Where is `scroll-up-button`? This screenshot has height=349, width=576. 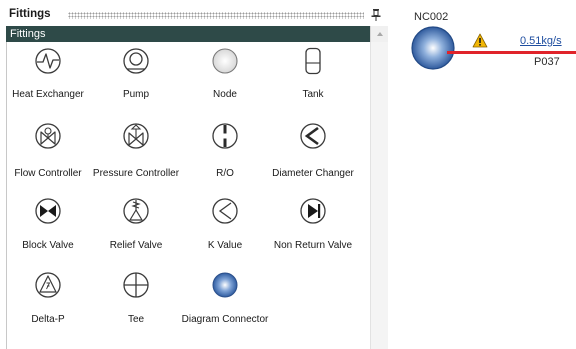 scroll-up-button is located at coordinates (379, 34).